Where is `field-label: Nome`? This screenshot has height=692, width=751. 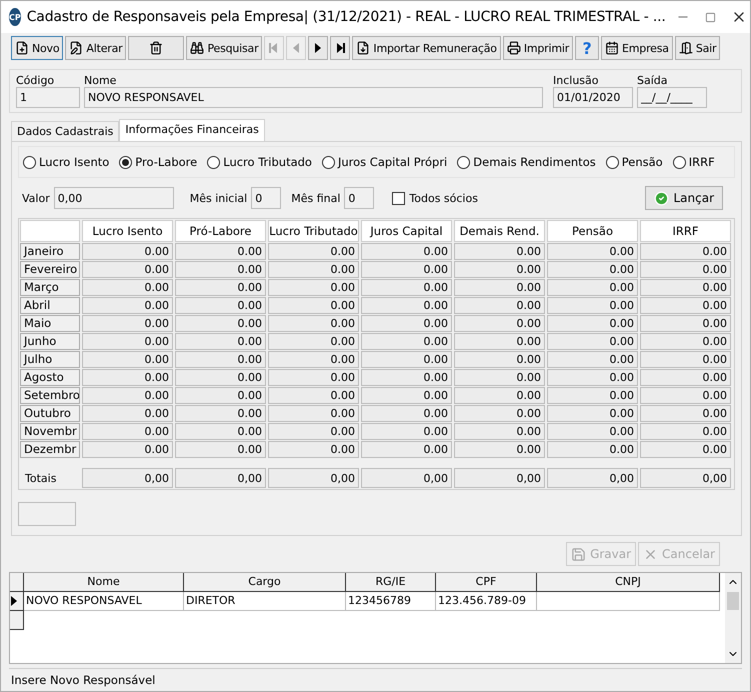
field-label: Nome is located at coordinates (101, 80).